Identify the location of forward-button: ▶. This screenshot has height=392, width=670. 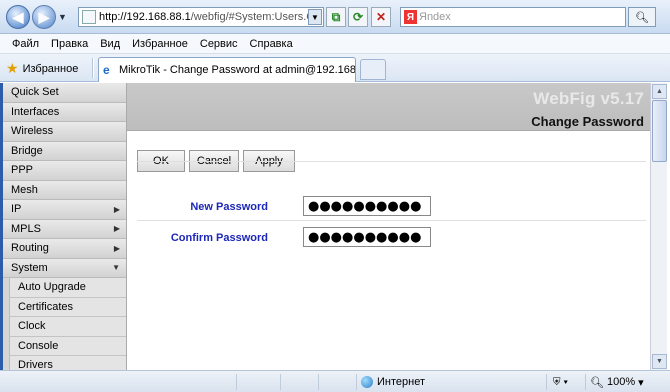
(44, 17).